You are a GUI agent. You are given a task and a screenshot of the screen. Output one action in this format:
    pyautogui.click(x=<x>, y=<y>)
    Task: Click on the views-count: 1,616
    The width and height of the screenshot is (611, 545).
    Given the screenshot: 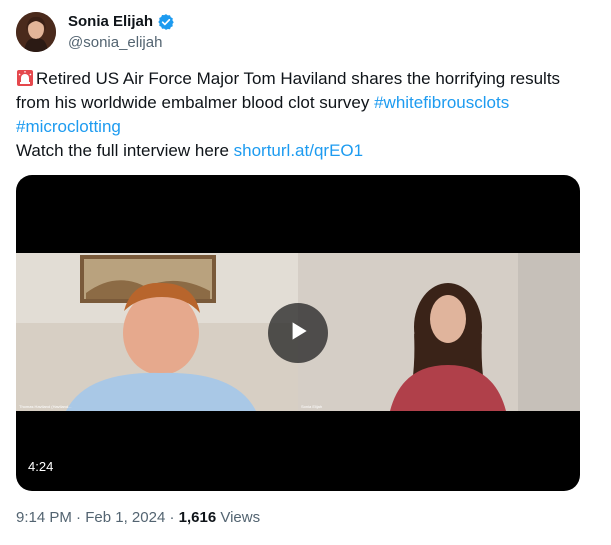 What is the action you would take?
    pyautogui.click(x=197, y=517)
    